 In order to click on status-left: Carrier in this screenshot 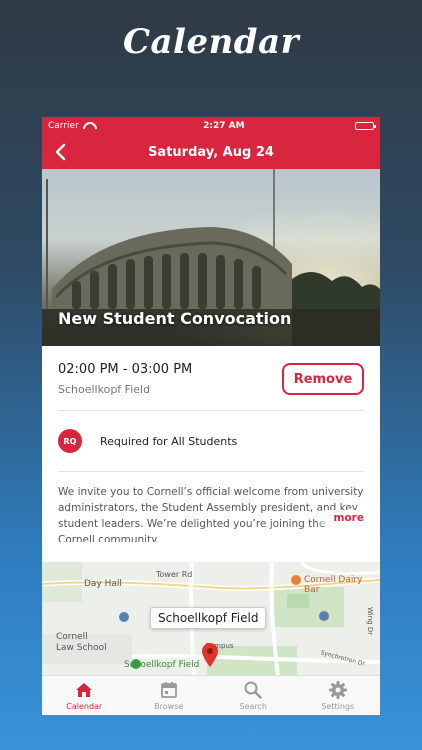, I will do `click(70, 126)`.